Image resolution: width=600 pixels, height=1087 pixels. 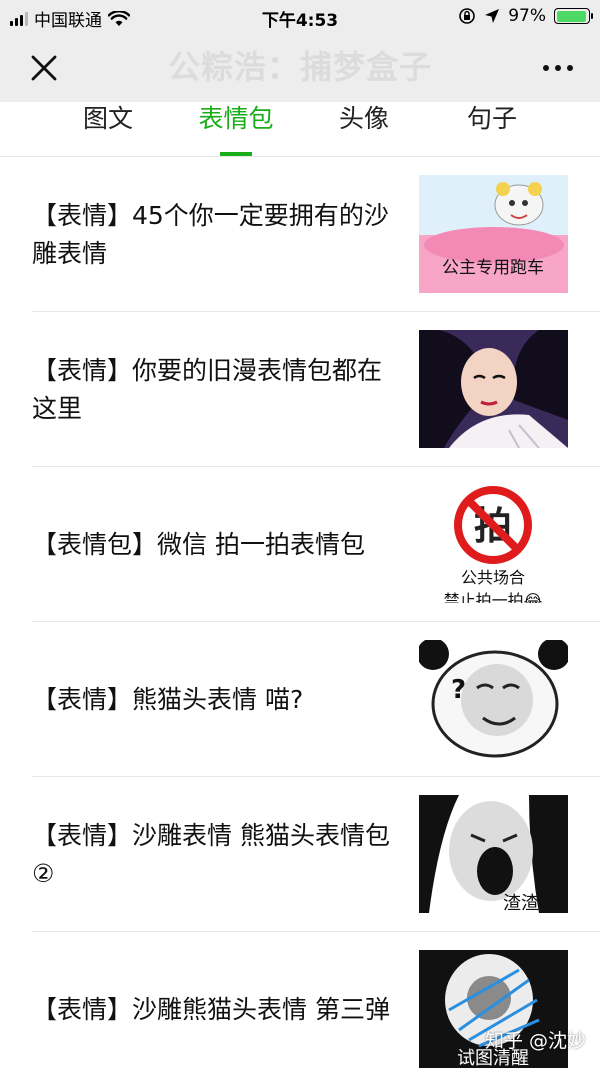 What do you see at coordinates (493, 234) in the screenshot?
I see `article-thumbnail: 公主专用跑车` at bounding box center [493, 234].